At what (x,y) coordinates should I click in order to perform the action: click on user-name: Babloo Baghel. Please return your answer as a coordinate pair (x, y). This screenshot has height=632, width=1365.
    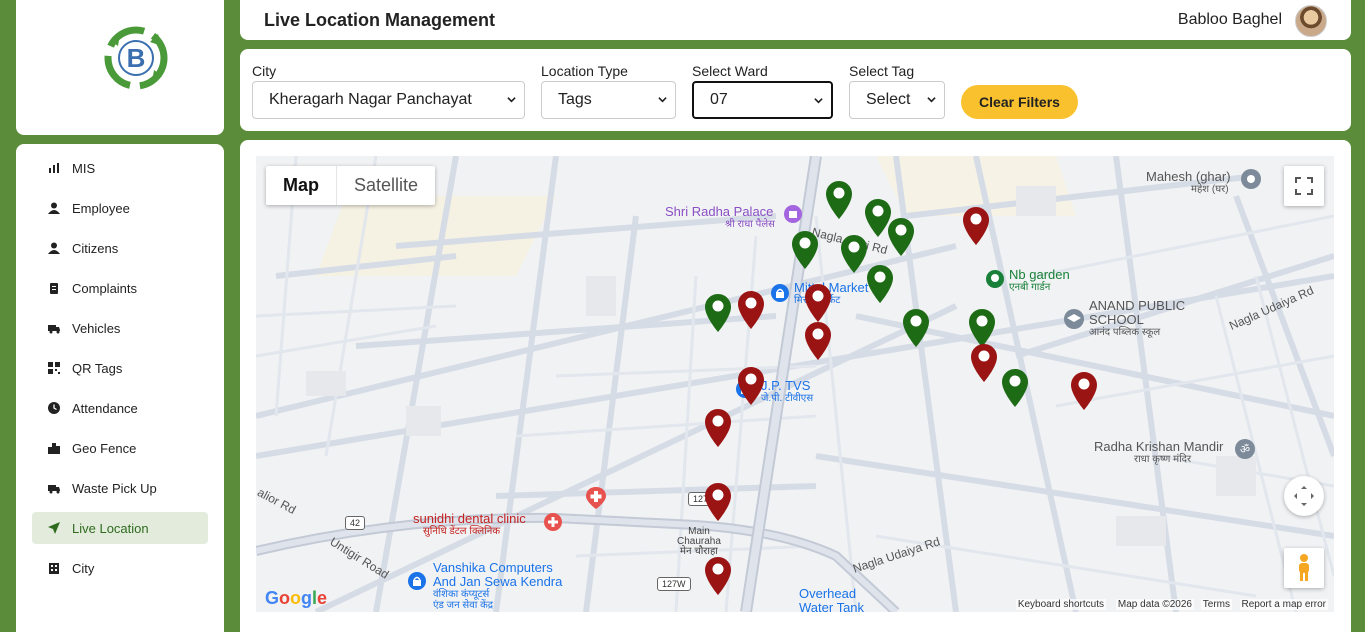
    Looking at the image, I should click on (1229, 19).